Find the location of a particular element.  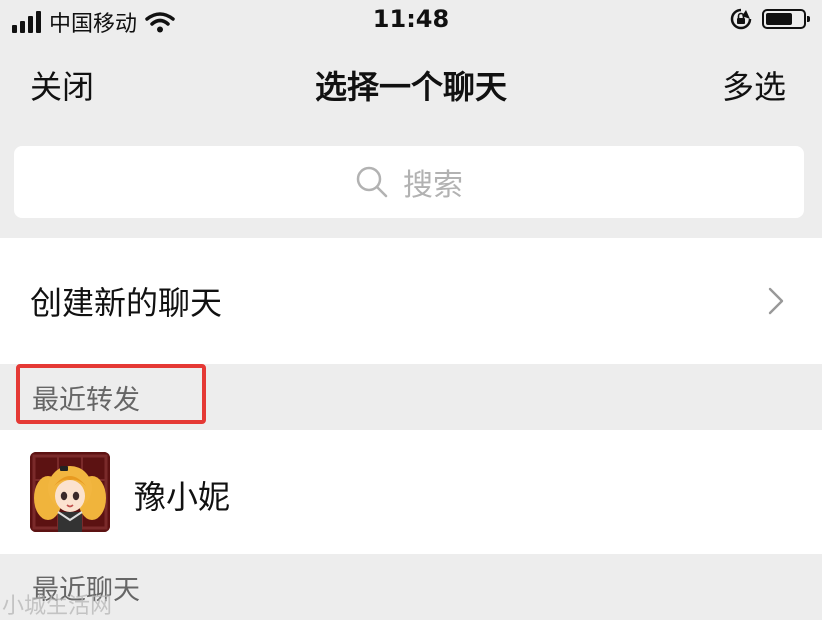

chevron-right-icon is located at coordinates (776, 301).